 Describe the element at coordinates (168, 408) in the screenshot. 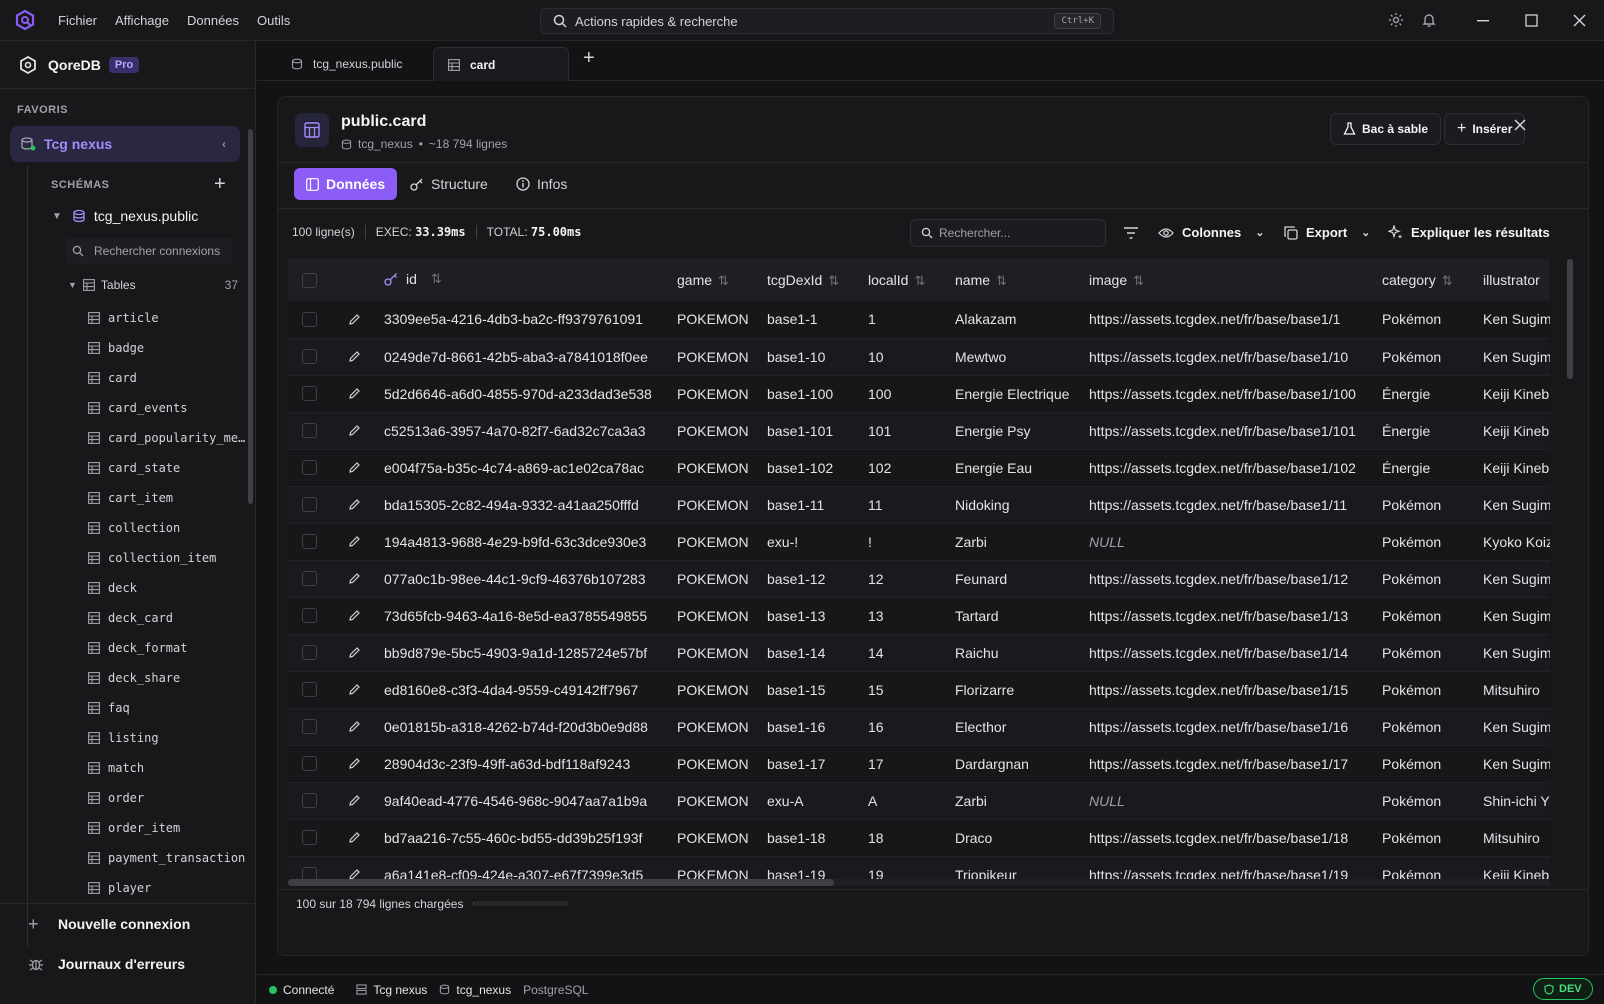

I see `sidebar-table-item: card_events` at that location.